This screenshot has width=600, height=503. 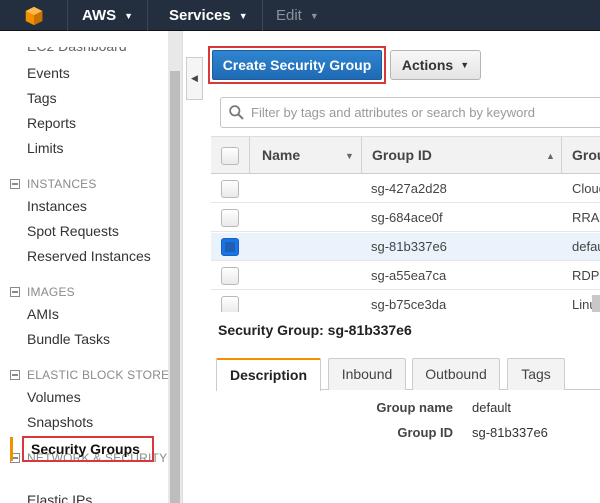 I want to click on field-label-group-id: Group ID, so click(x=425, y=432).